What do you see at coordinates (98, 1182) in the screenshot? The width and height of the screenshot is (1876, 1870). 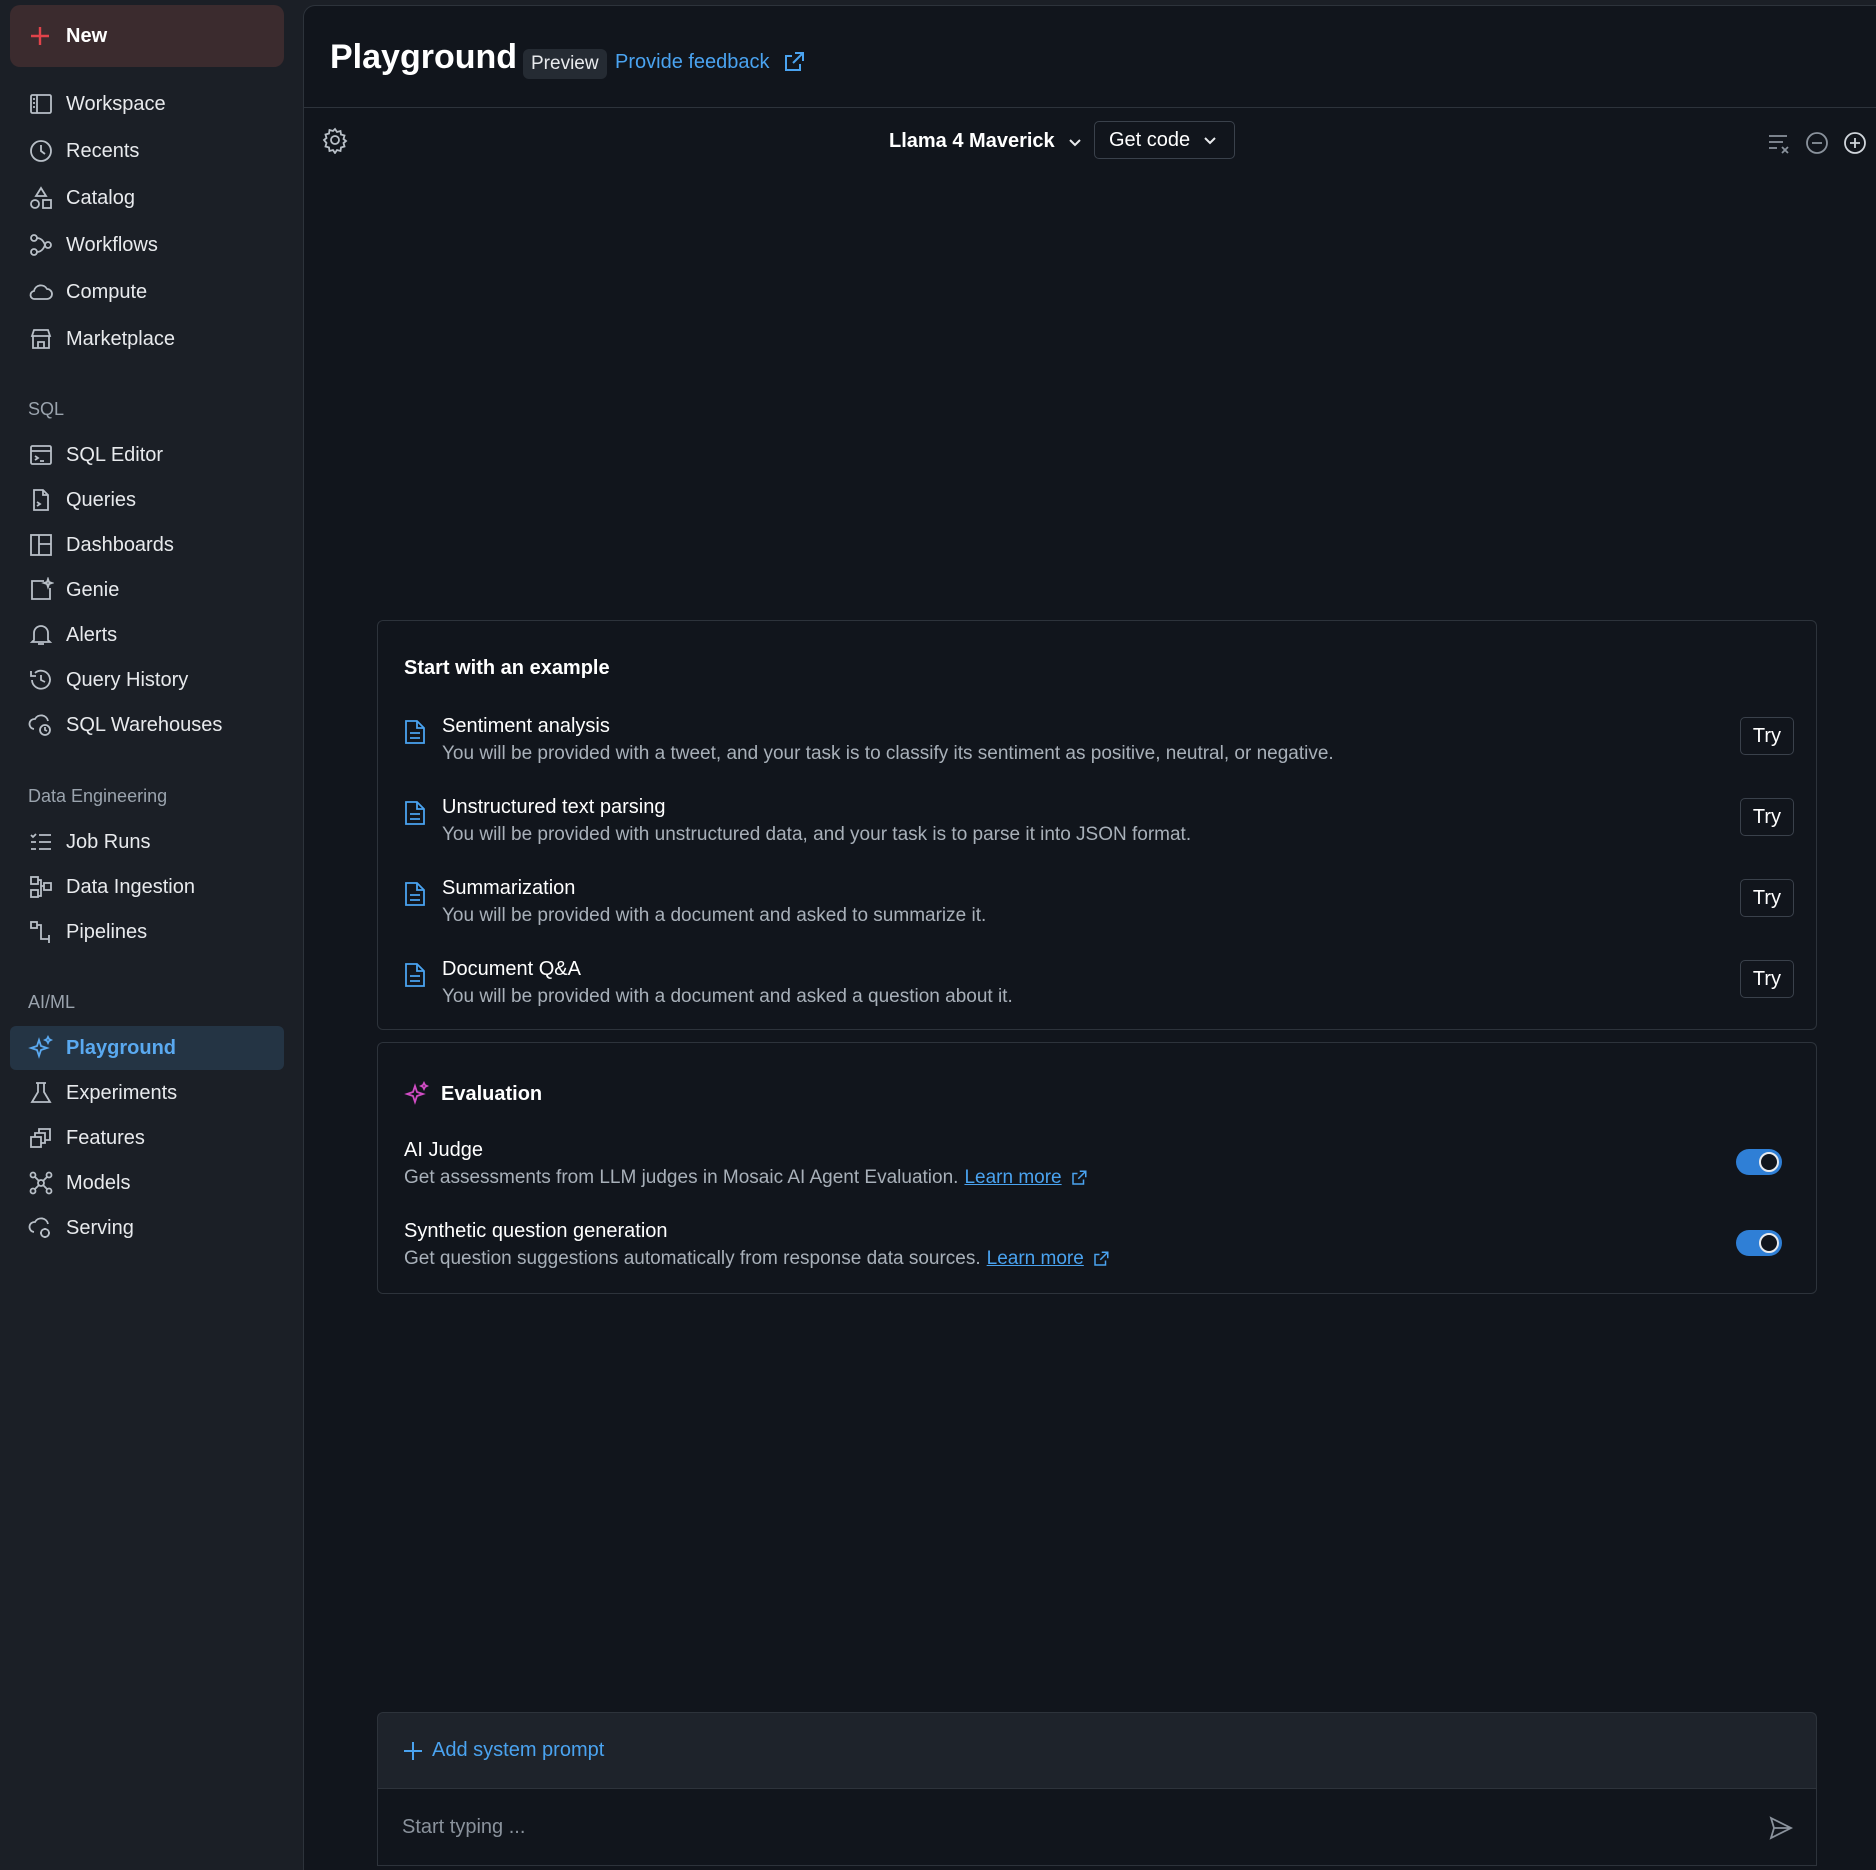 I see `sidebar-item-label: Models` at bounding box center [98, 1182].